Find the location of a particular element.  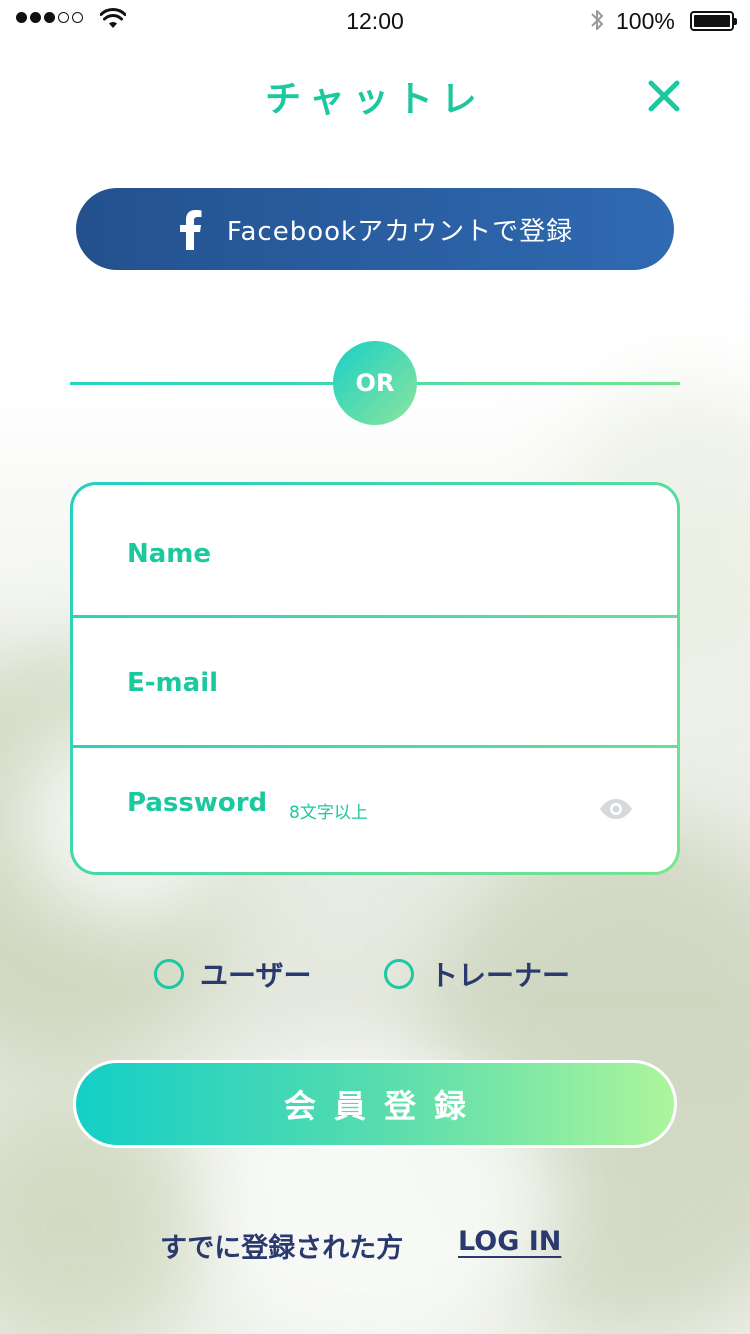

show-password-eye-icon is located at coordinates (616, 809).